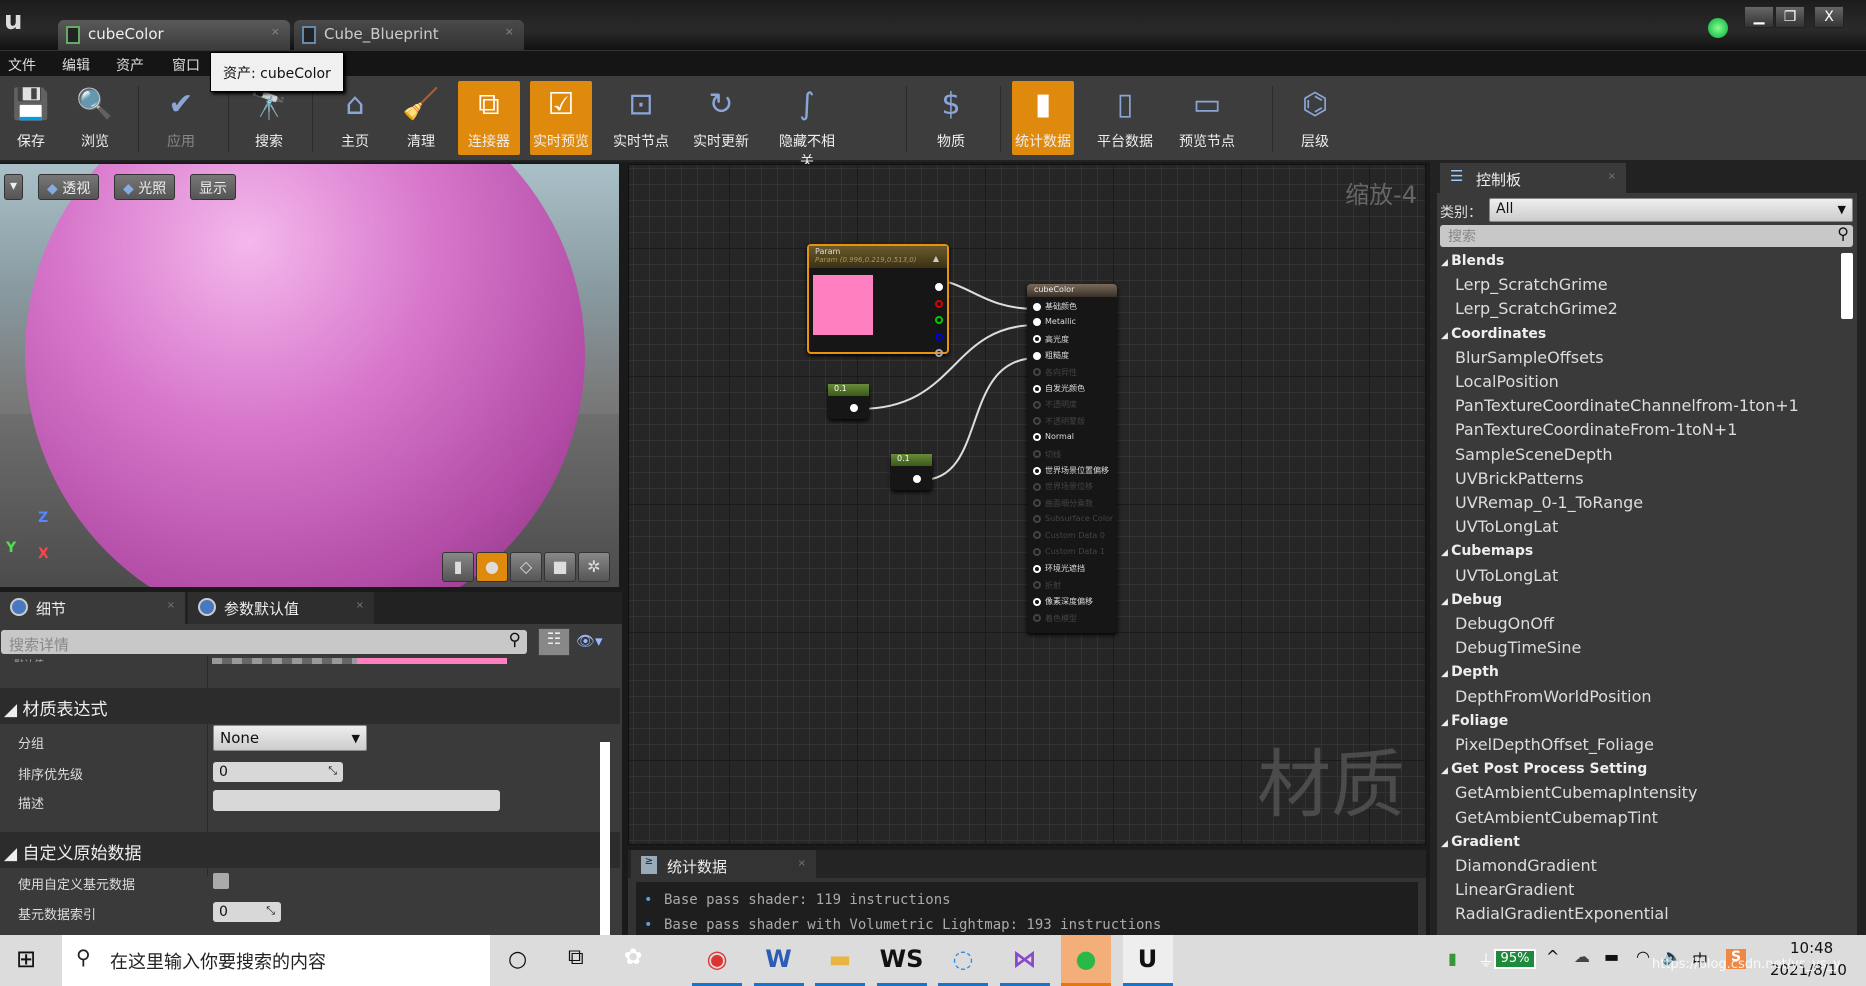 The height and width of the screenshot is (986, 1866). Describe the element at coordinates (1611, 956) in the screenshot. I see `power-icon: ▬` at that location.